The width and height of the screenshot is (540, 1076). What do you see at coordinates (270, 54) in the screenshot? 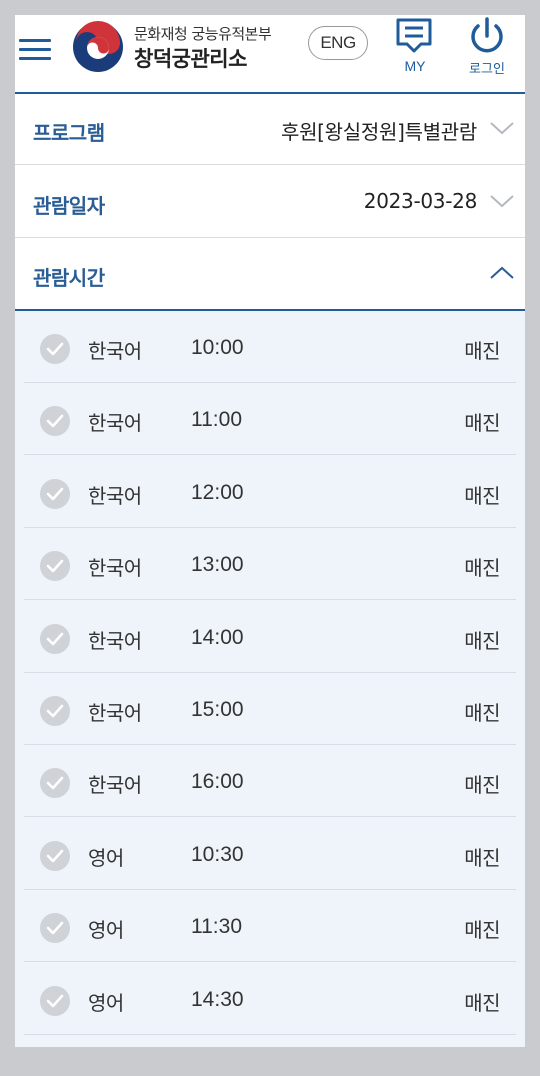
I see `header: 문화재청 궁능유적본부 창덕궁관리소 ENG MY 로그인` at bounding box center [270, 54].